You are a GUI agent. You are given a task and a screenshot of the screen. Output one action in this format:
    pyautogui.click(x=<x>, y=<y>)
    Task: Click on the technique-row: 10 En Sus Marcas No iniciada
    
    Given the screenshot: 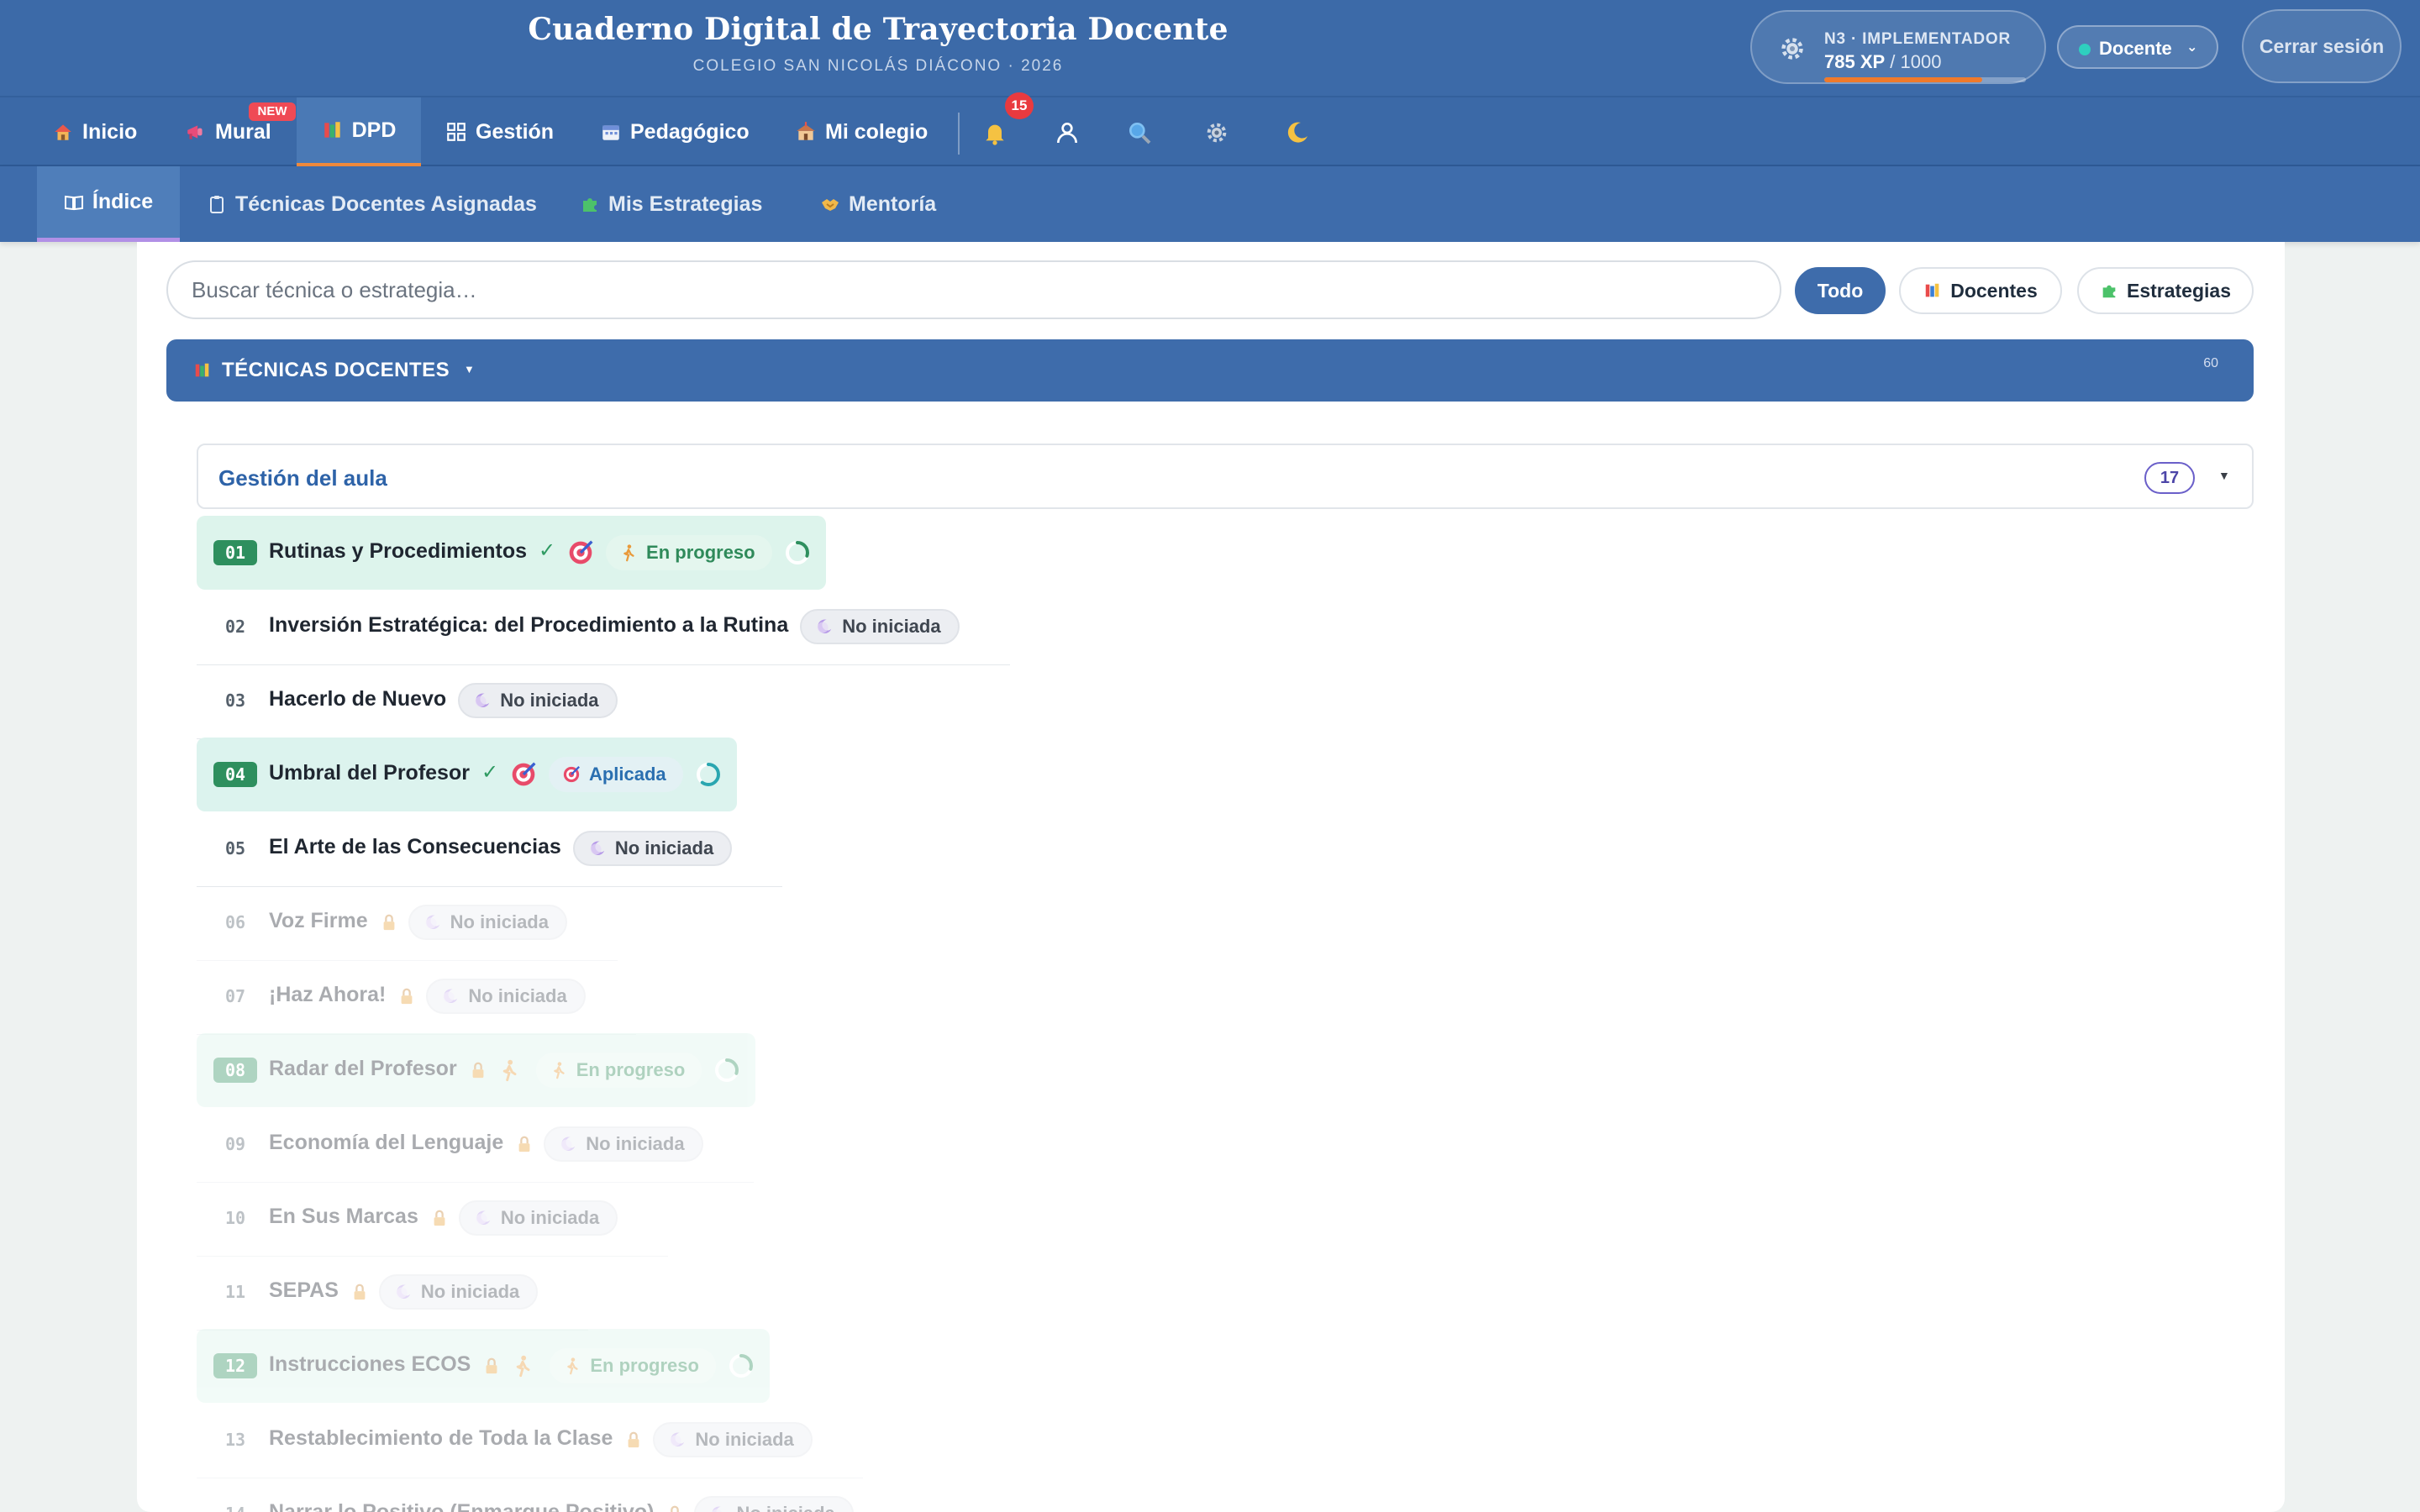 What is the action you would take?
    pyautogui.click(x=433, y=1219)
    